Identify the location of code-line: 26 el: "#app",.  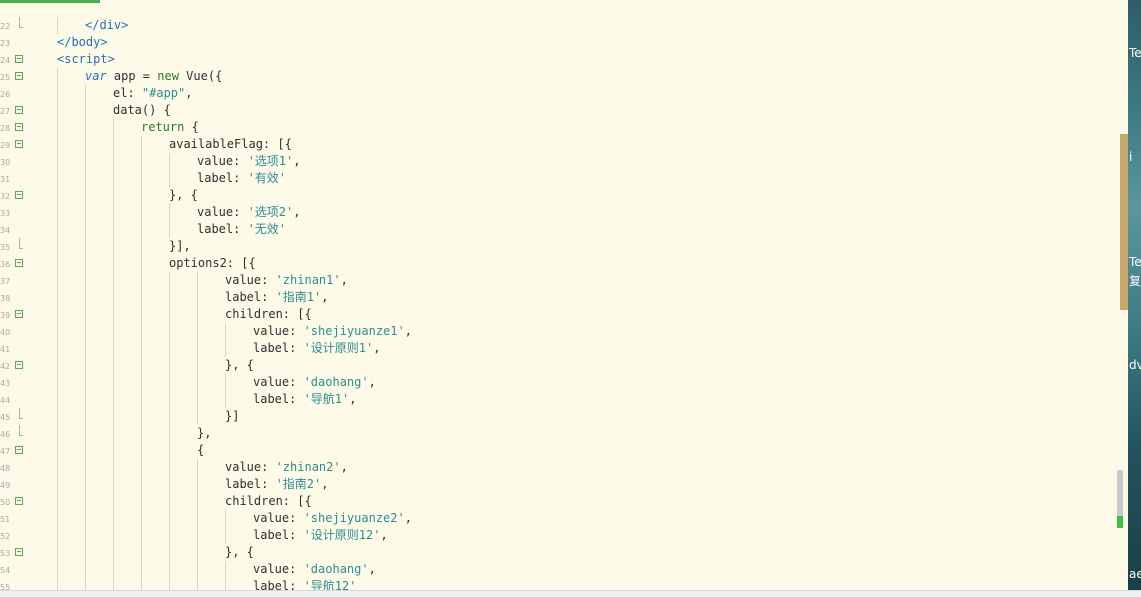
(560, 93).